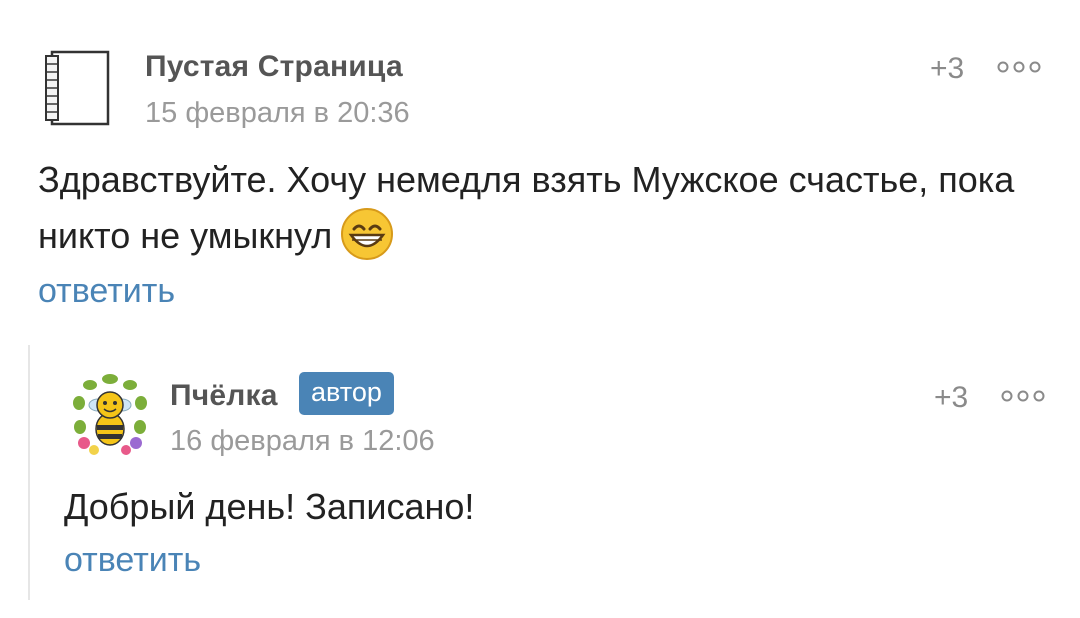 The height and width of the screenshot is (618, 1080). What do you see at coordinates (110, 414) in the screenshot?
I see `bee-avatar-icon` at bounding box center [110, 414].